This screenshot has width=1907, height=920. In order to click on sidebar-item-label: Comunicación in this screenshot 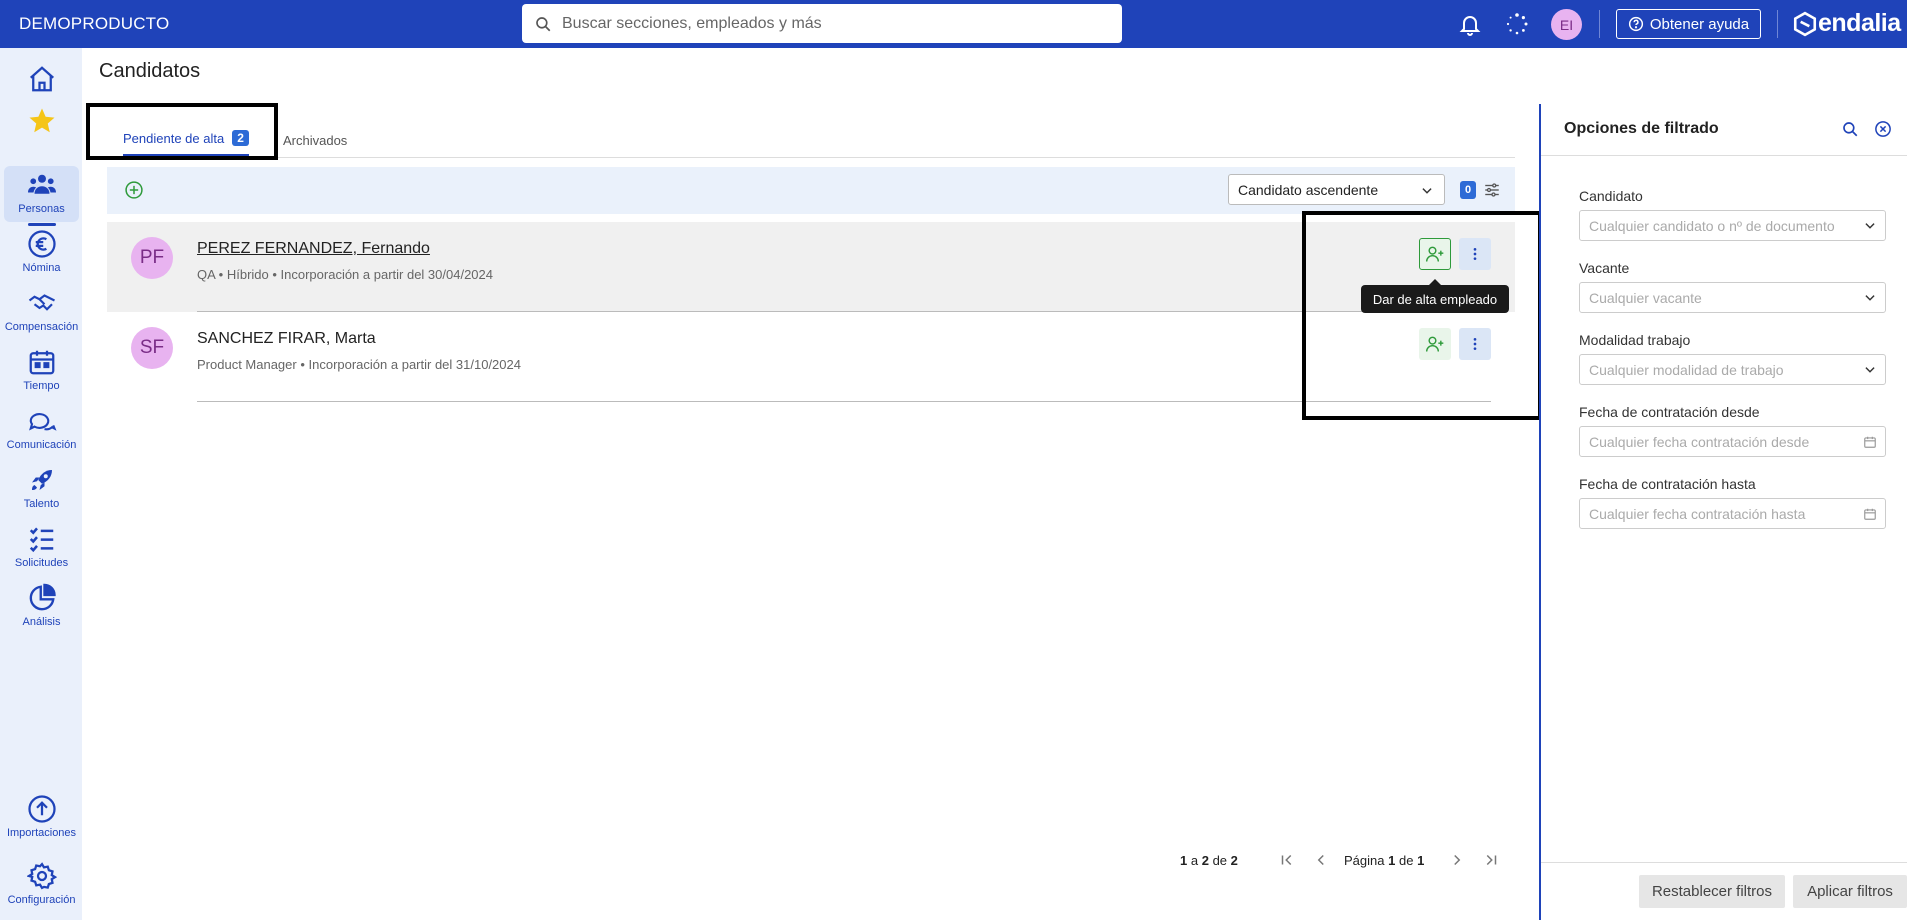, I will do `click(41, 445)`.